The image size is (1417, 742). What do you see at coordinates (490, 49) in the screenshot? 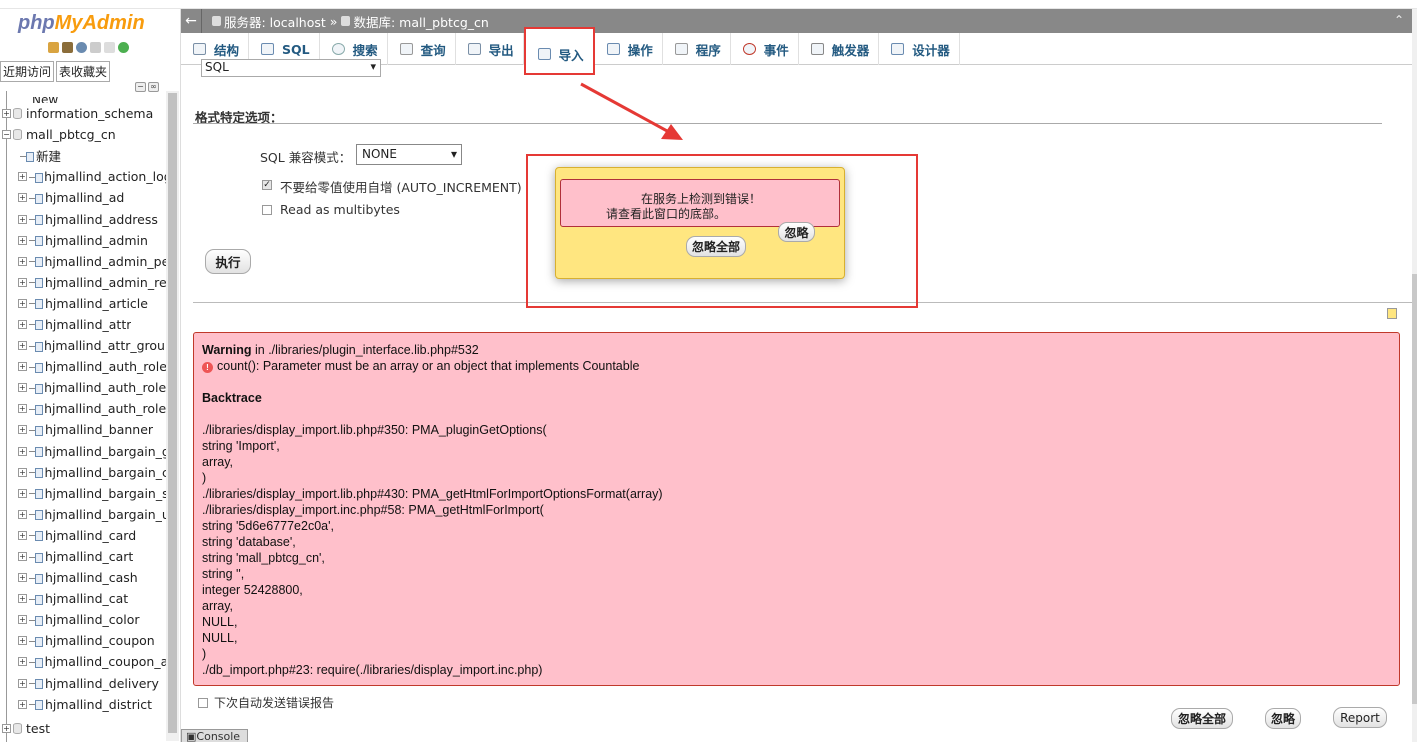
I see `tab-export: 导出` at bounding box center [490, 49].